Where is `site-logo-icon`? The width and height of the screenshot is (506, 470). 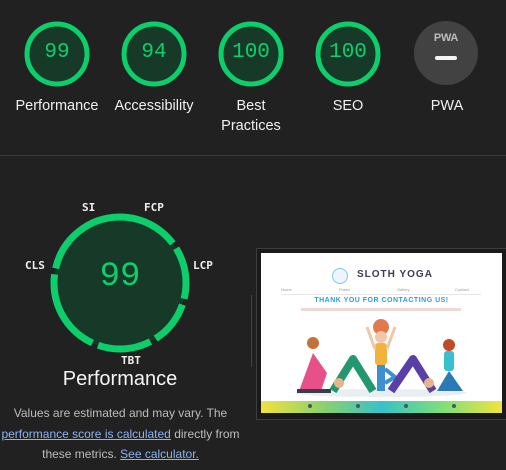 site-logo-icon is located at coordinates (340, 276).